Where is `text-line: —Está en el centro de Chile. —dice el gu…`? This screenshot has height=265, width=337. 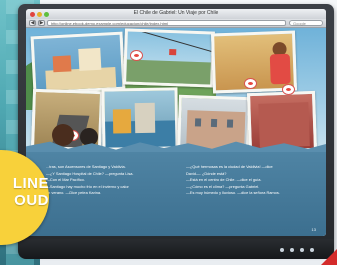 text-line: —Está en el centro de Chile. —dice el gu… is located at coordinates (224, 180).